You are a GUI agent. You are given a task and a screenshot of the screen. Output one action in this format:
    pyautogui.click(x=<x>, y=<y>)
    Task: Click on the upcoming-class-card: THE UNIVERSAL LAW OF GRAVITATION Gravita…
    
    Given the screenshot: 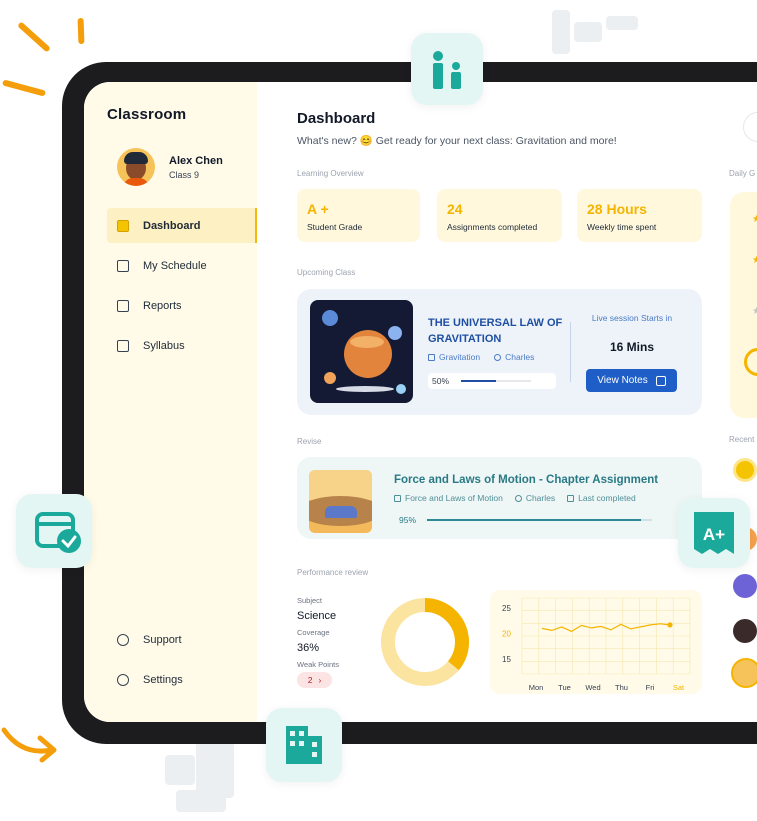 What is the action you would take?
    pyautogui.click(x=499, y=352)
    